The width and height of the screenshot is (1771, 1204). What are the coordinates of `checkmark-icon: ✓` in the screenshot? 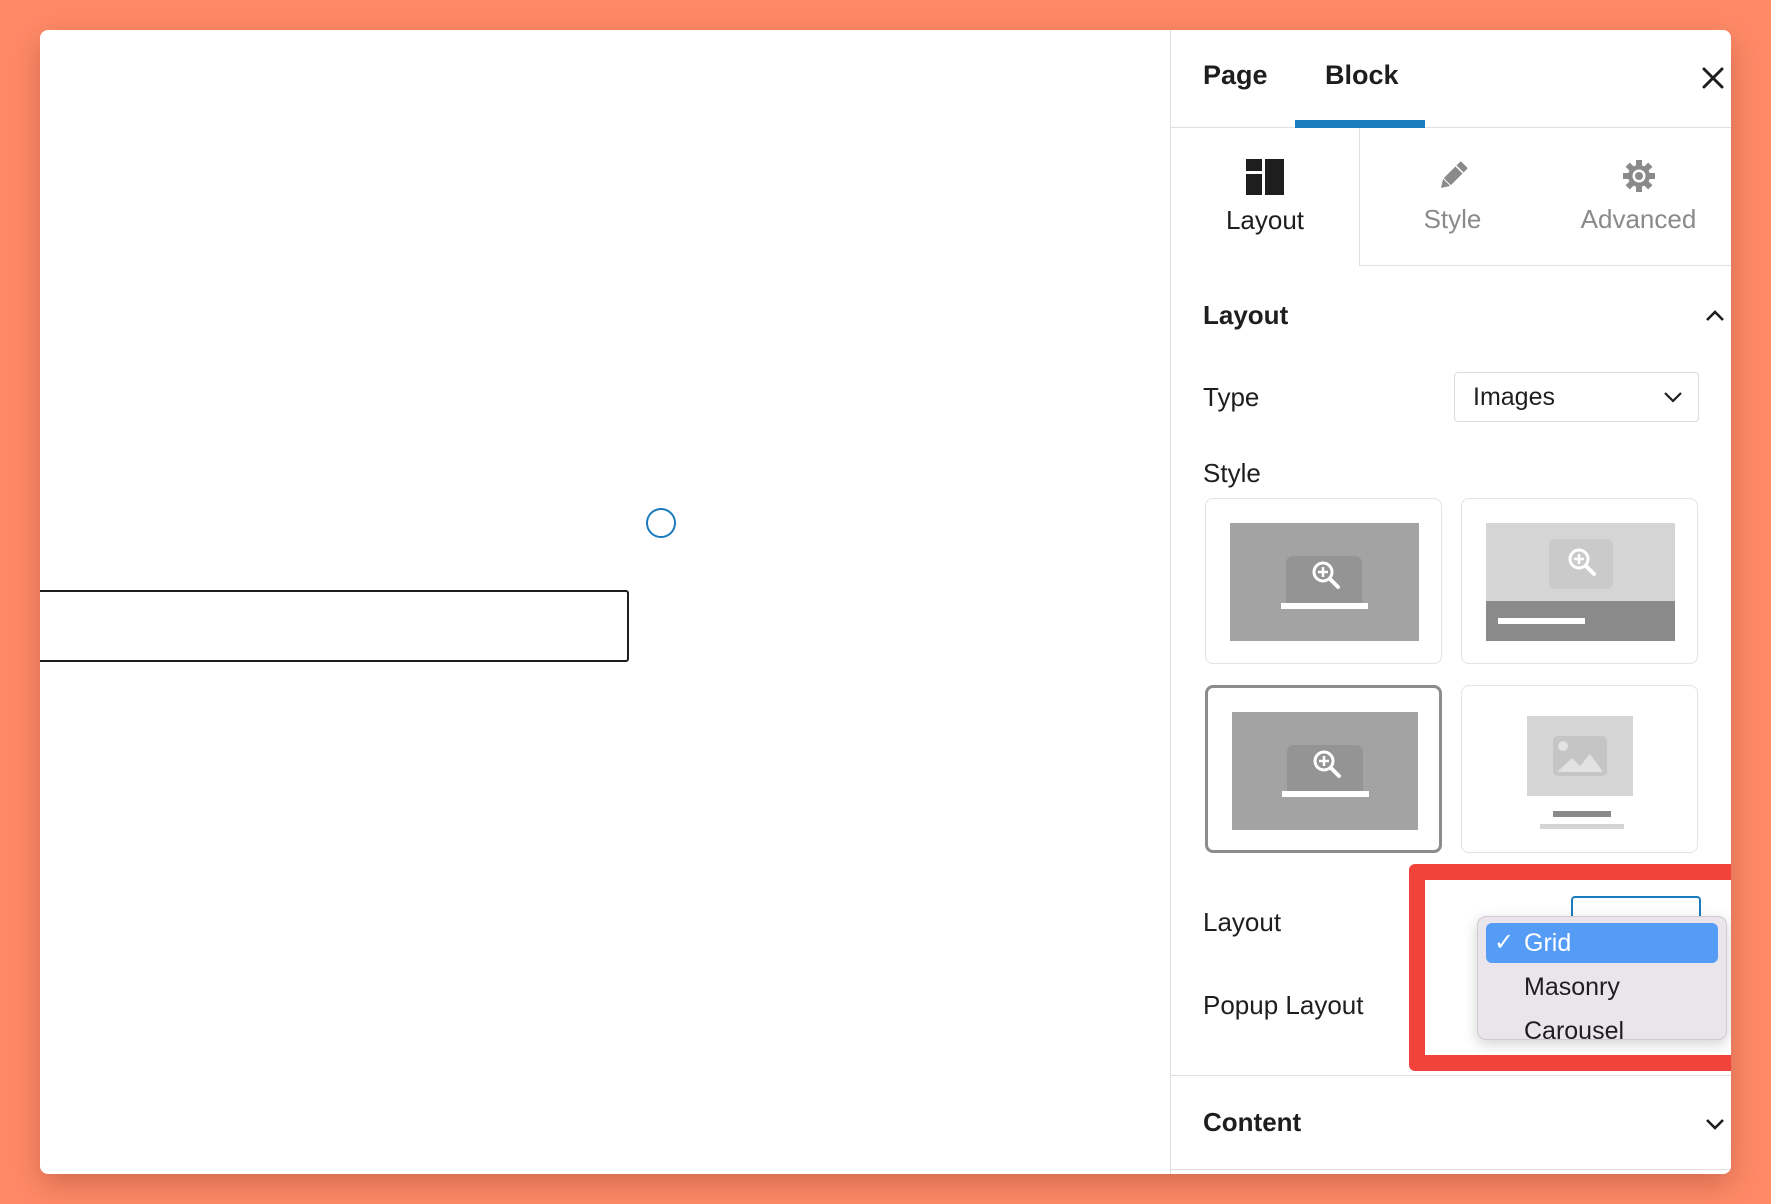 It's located at (1504, 942).